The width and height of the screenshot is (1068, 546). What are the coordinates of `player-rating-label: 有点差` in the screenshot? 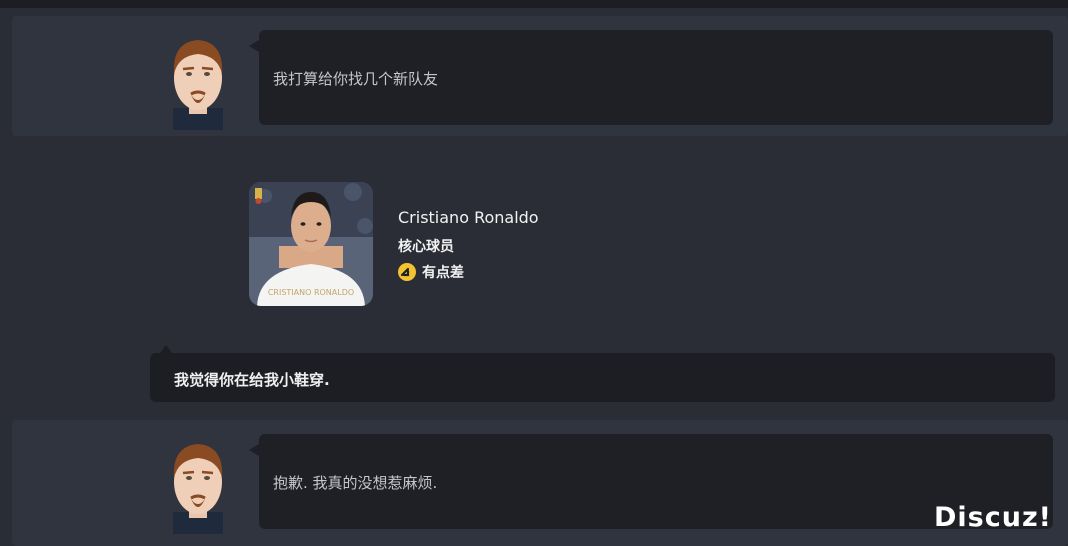 It's located at (443, 273).